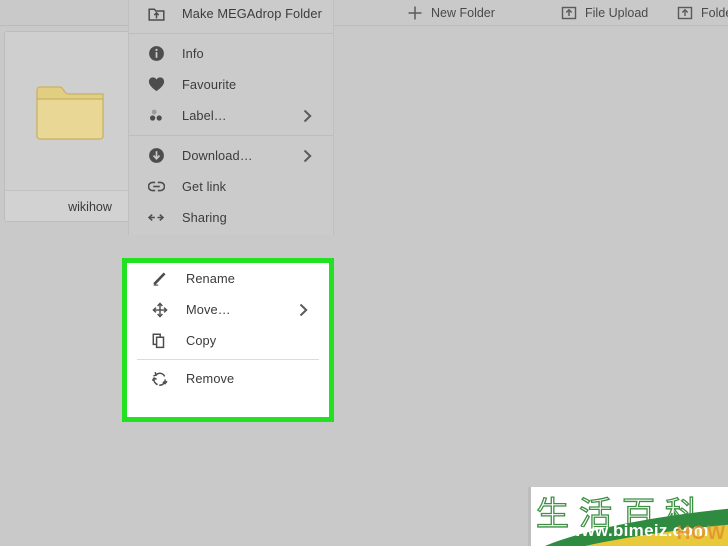  What do you see at coordinates (160, 341) in the screenshot?
I see `copy-icon` at bounding box center [160, 341].